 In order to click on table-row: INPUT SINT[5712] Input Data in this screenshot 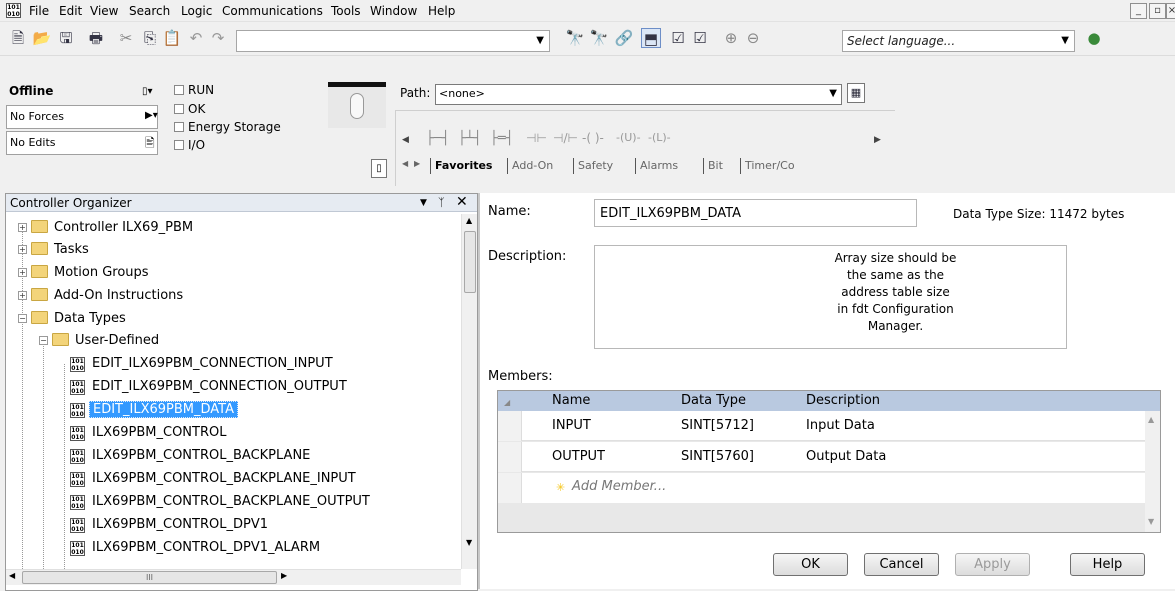, I will do `click(821, 426)`.